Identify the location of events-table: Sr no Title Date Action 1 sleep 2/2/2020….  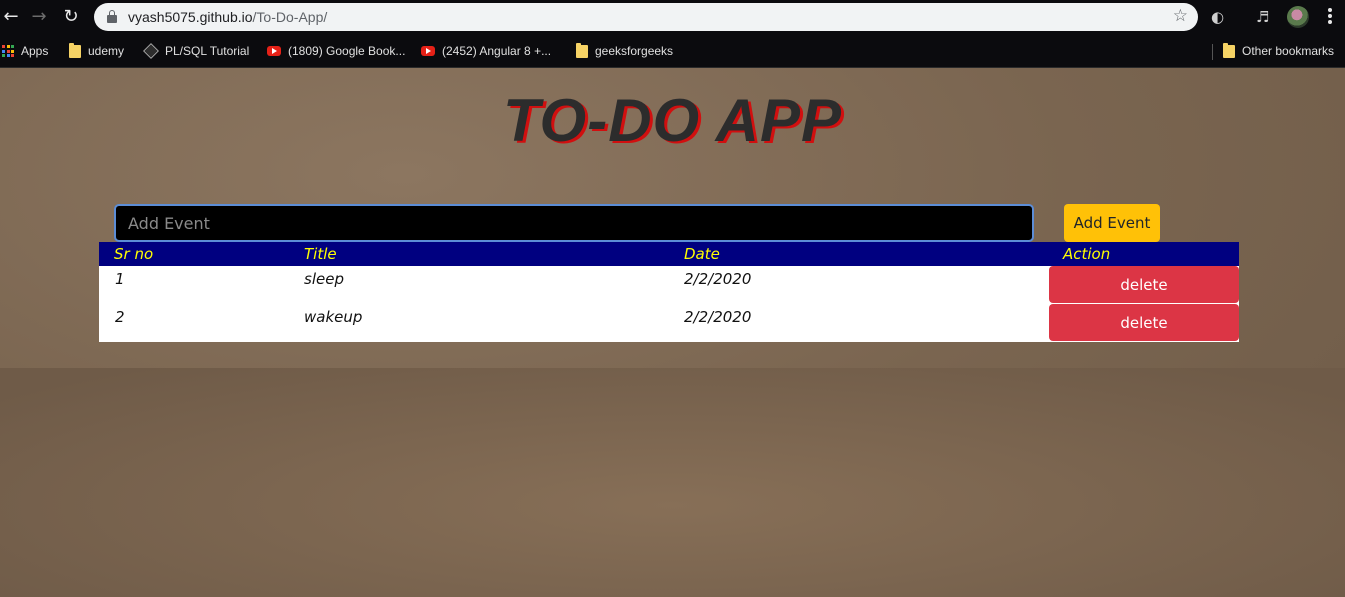
(669, 292).